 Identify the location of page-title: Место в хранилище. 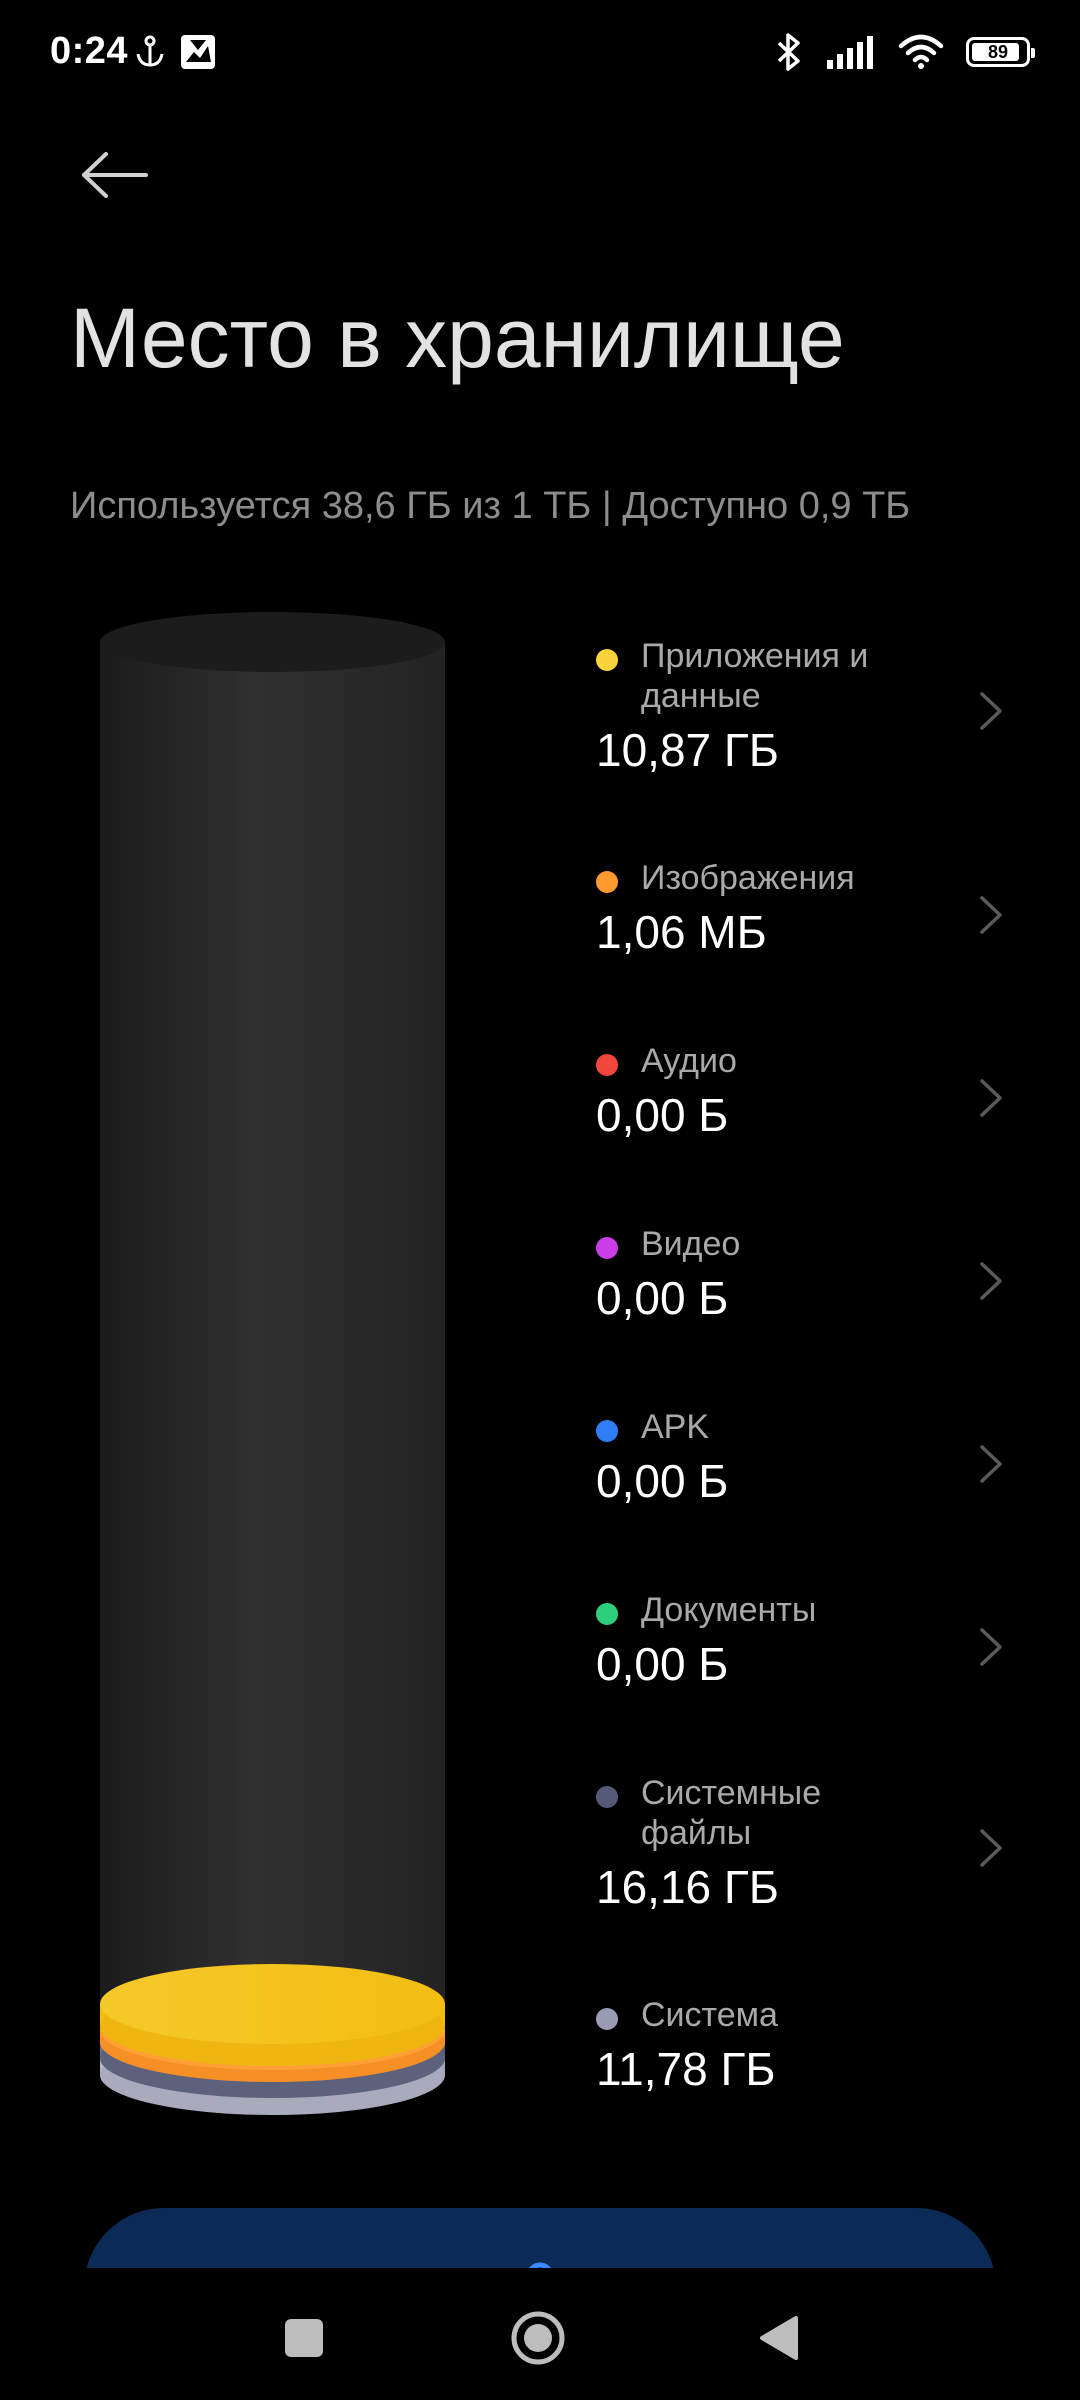
(457, 338).